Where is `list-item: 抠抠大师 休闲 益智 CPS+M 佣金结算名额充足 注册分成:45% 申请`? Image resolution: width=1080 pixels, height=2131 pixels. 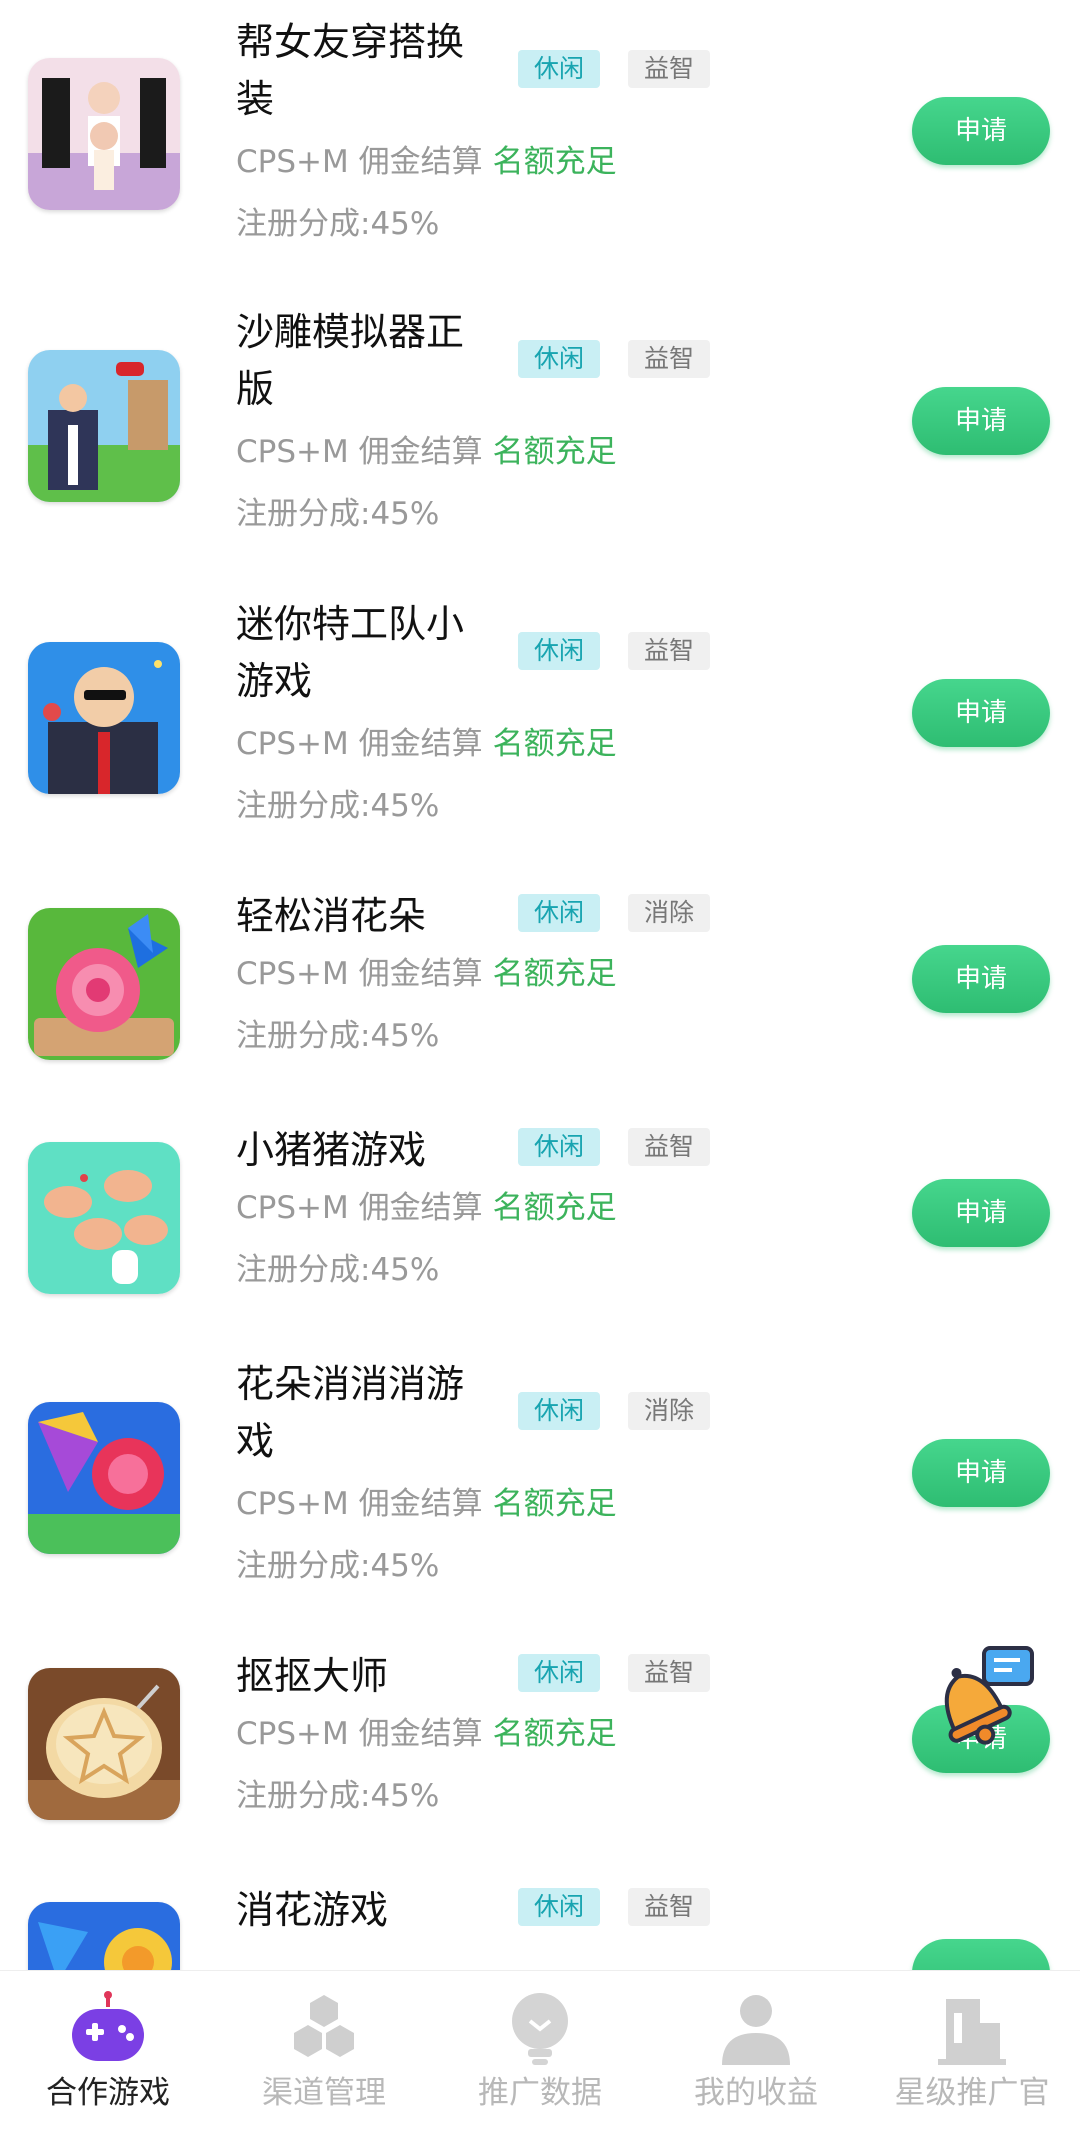
list-item: 抠抠大师 休闲 益智 CPS+M 佣金结算名额充足 注册分成:45% 申请 is located at coordinates (540, 1759).